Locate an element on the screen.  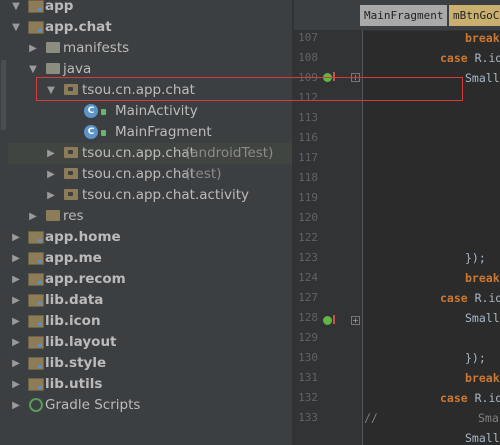
tree-item-lib-icon: ▶ lib.icon is located at coordinates (150, 321).